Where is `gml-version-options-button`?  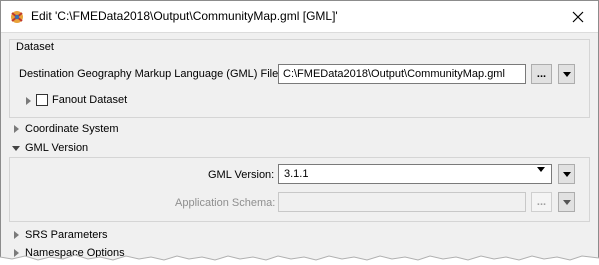 gml-version-options-button is located at coordinates (566, 174).